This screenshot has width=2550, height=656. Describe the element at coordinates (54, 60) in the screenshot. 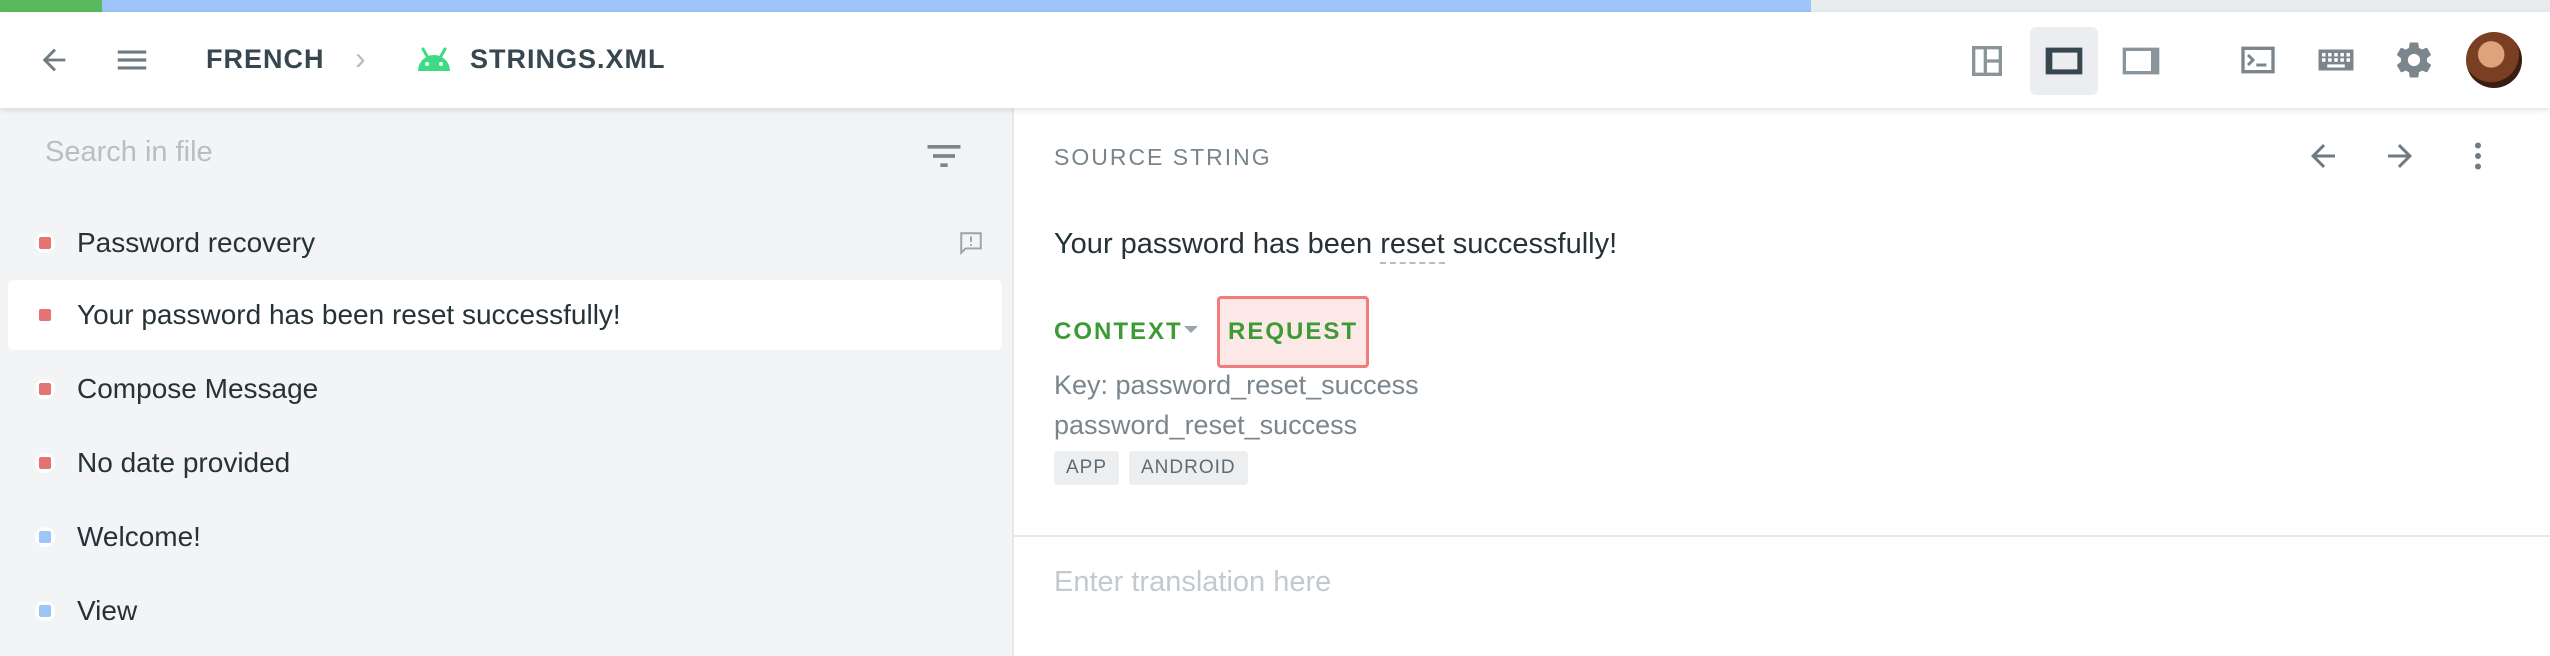

I see `arrow-left-icon` at that location.